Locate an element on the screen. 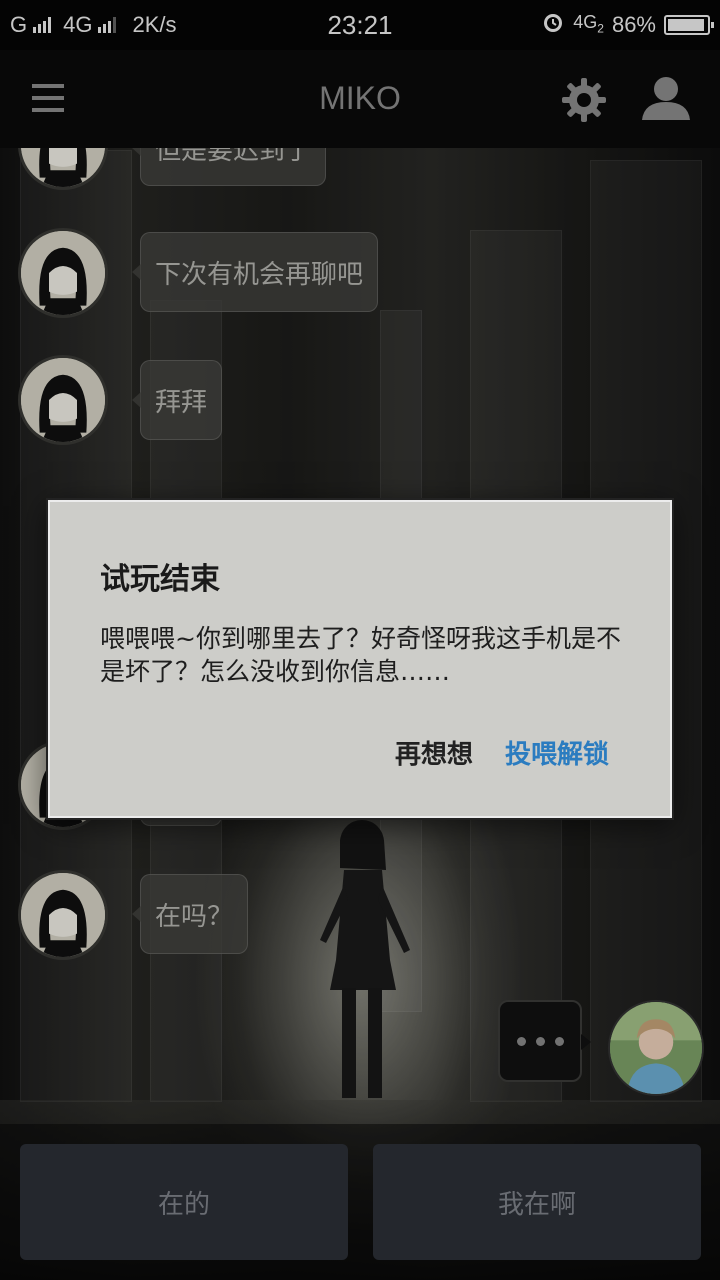 The image size is (720, 1280). unlock-button: 投喂解锁 is located at coordinates (557, 752).